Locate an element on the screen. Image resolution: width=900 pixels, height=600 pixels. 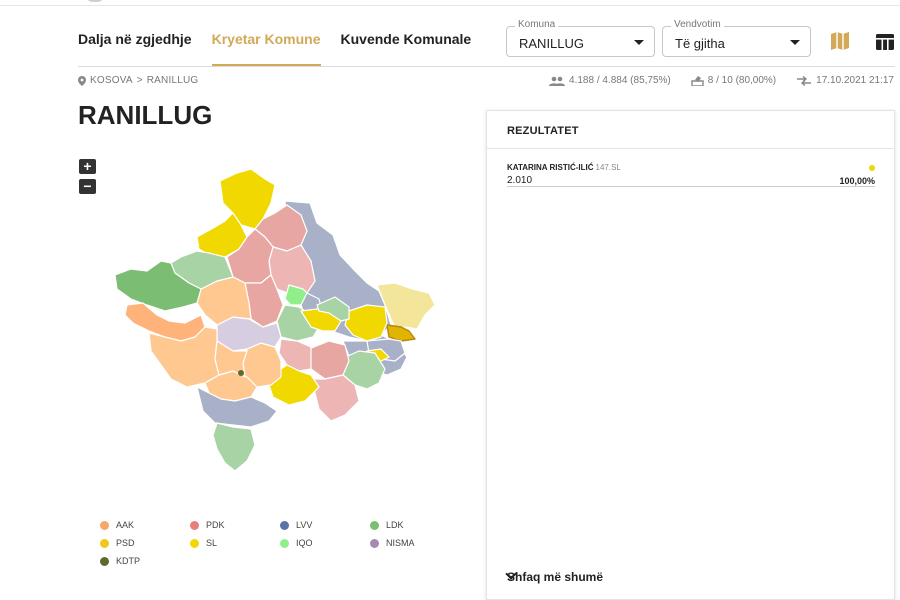
candidate-party: 147.SL is located at coordinates (608, 167).